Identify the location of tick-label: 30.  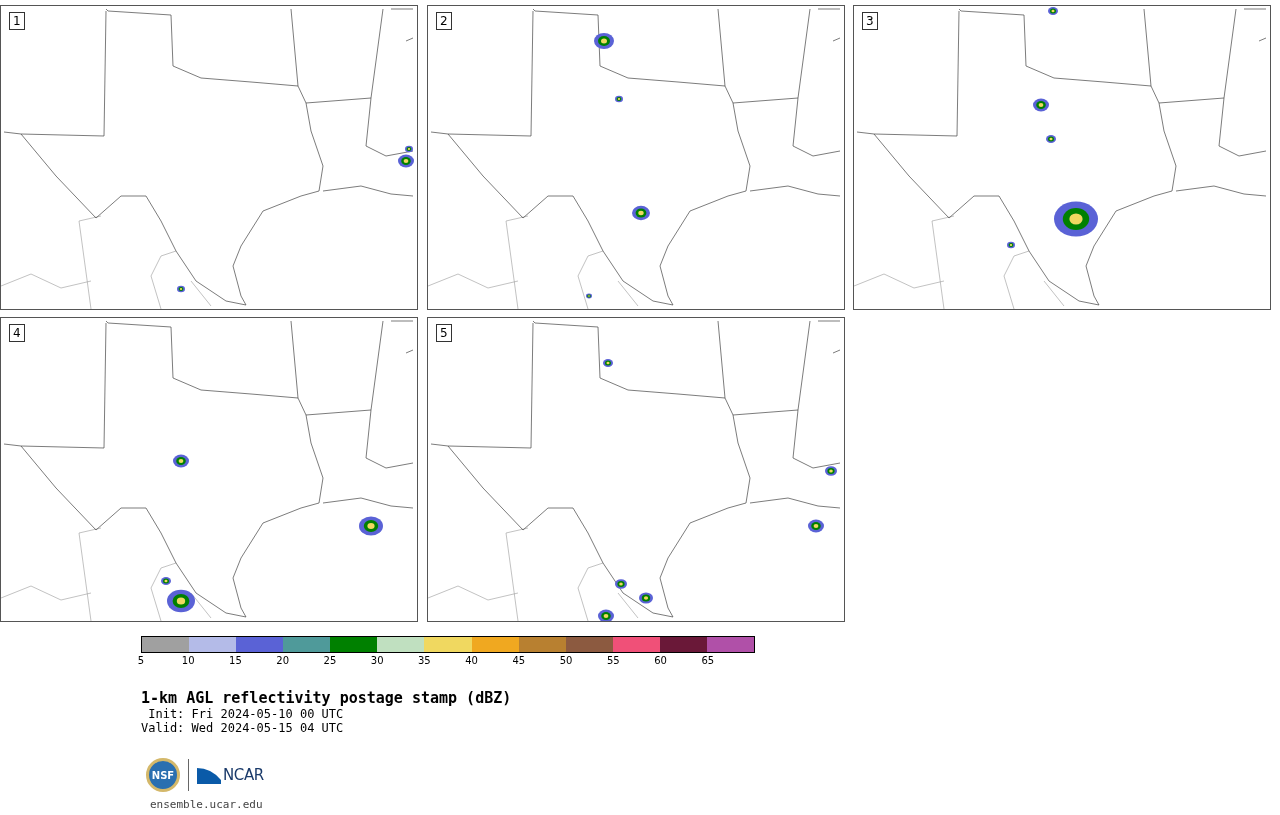
(377, 661).